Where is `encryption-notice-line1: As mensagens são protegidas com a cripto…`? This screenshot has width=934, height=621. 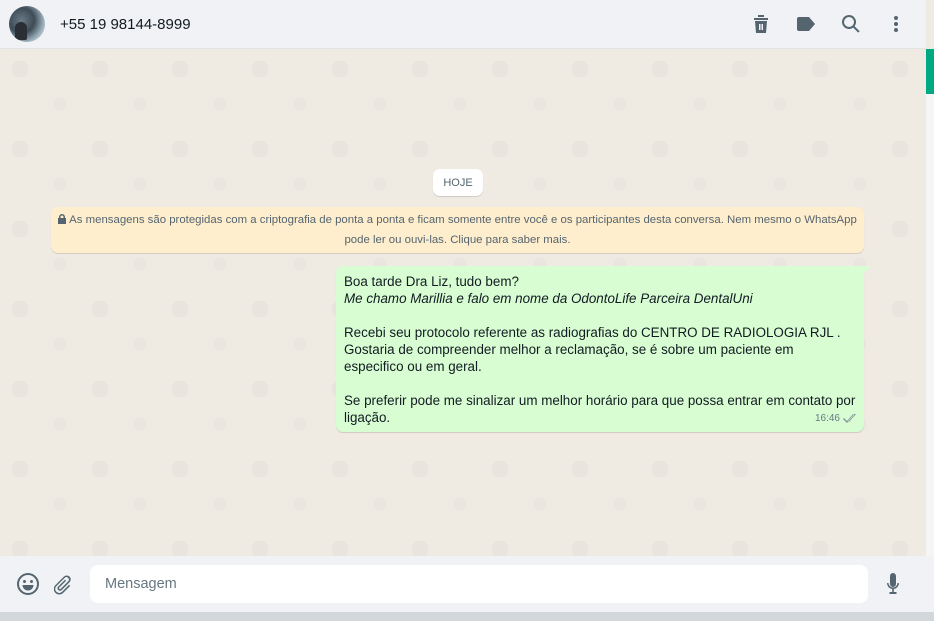
encryption-notice-line1: As mensagens são protegidas com a cripto… is located at coordinates (463, 220).